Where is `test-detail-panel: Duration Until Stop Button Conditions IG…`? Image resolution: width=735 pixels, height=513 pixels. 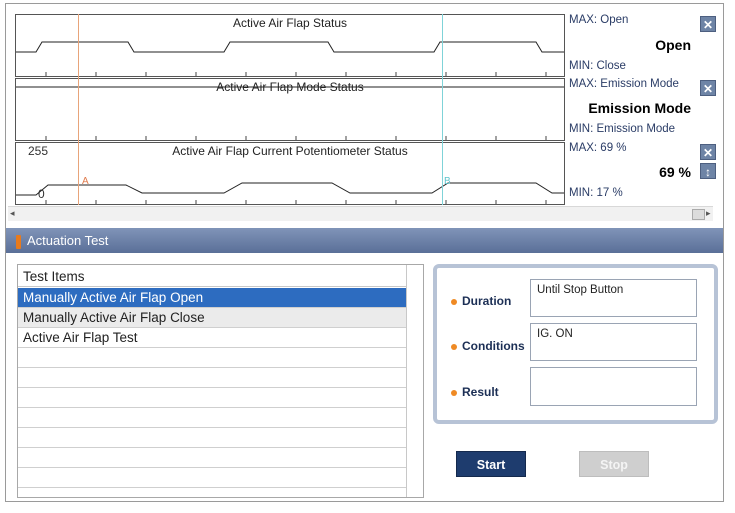 test-detail-panel: Duration Until Stop Button Conditions IG… is located at coordinates (575, 344).